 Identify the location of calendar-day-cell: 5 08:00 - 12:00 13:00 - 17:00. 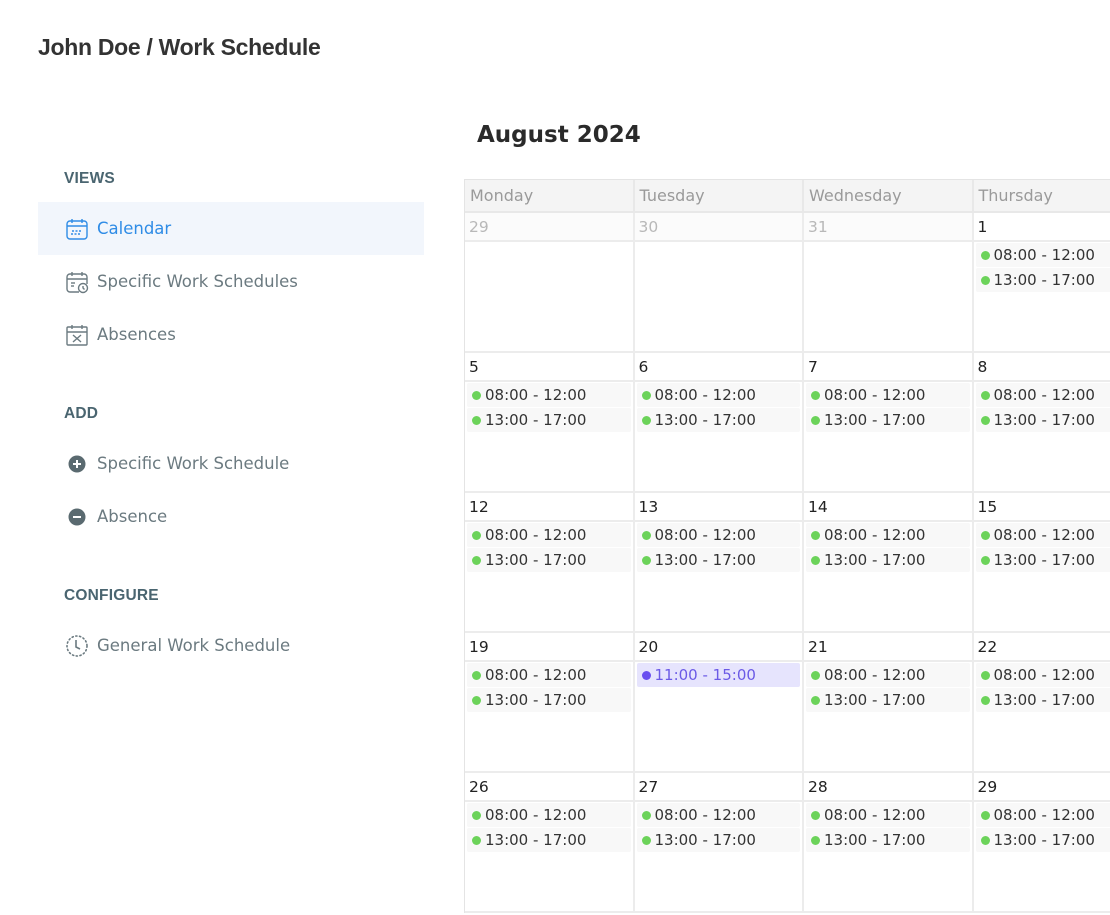
(550, 423).